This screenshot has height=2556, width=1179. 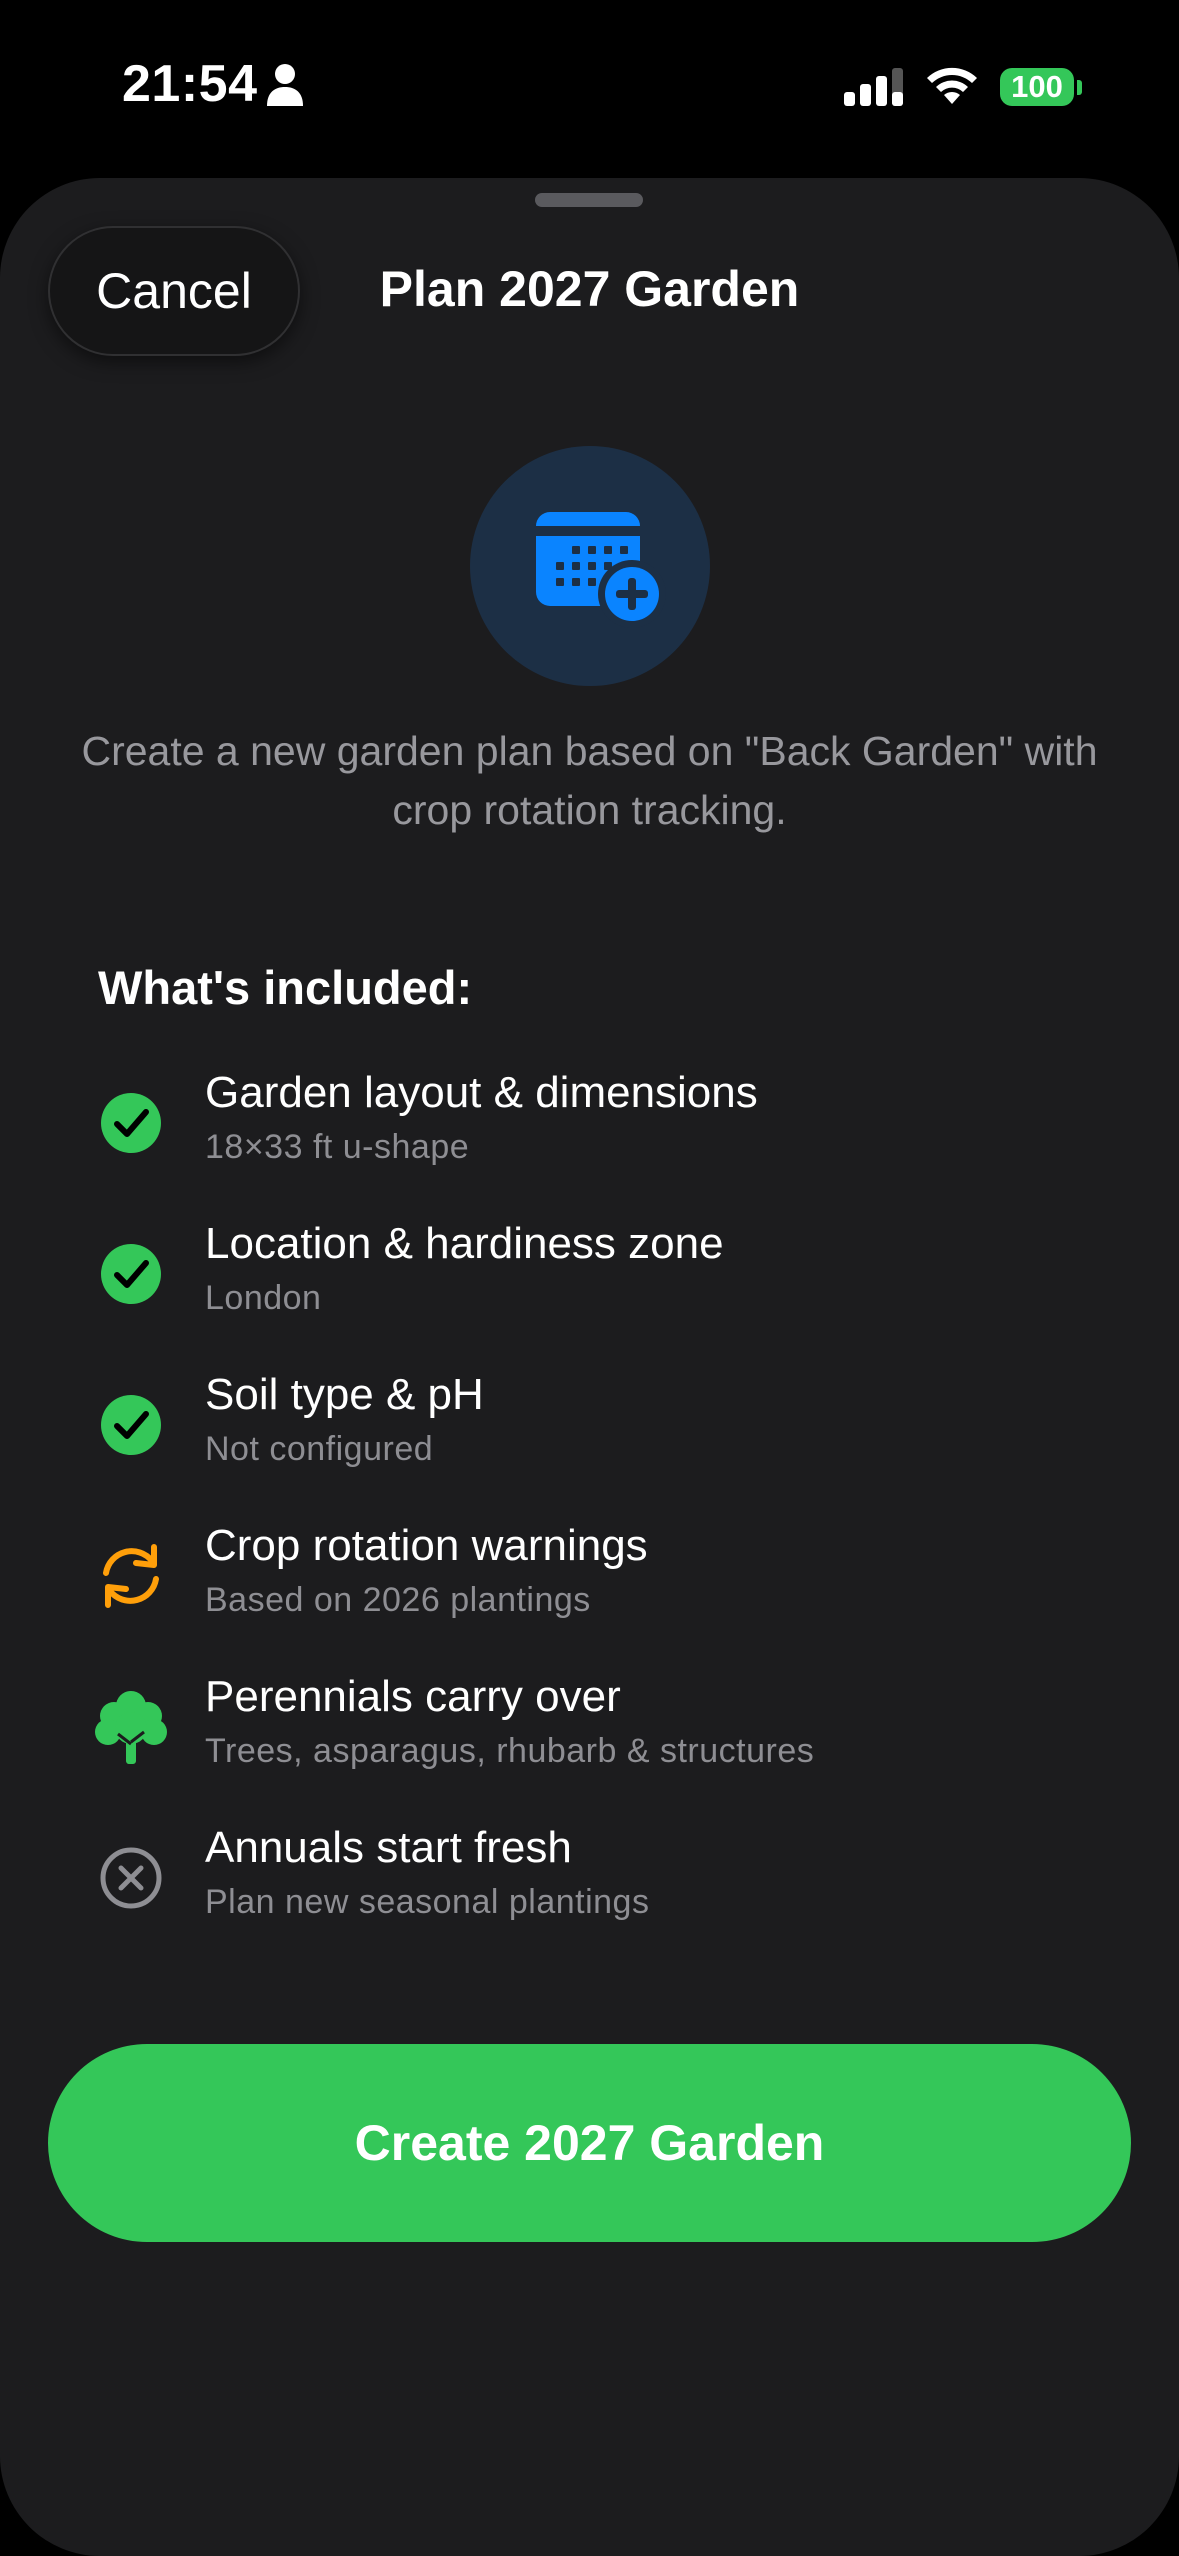 What do you see at coordinates (589, 1430) in the screenshot?
I see `included-item-soil: Soil type & pH Not configured` at bounding box center [589, 1430].